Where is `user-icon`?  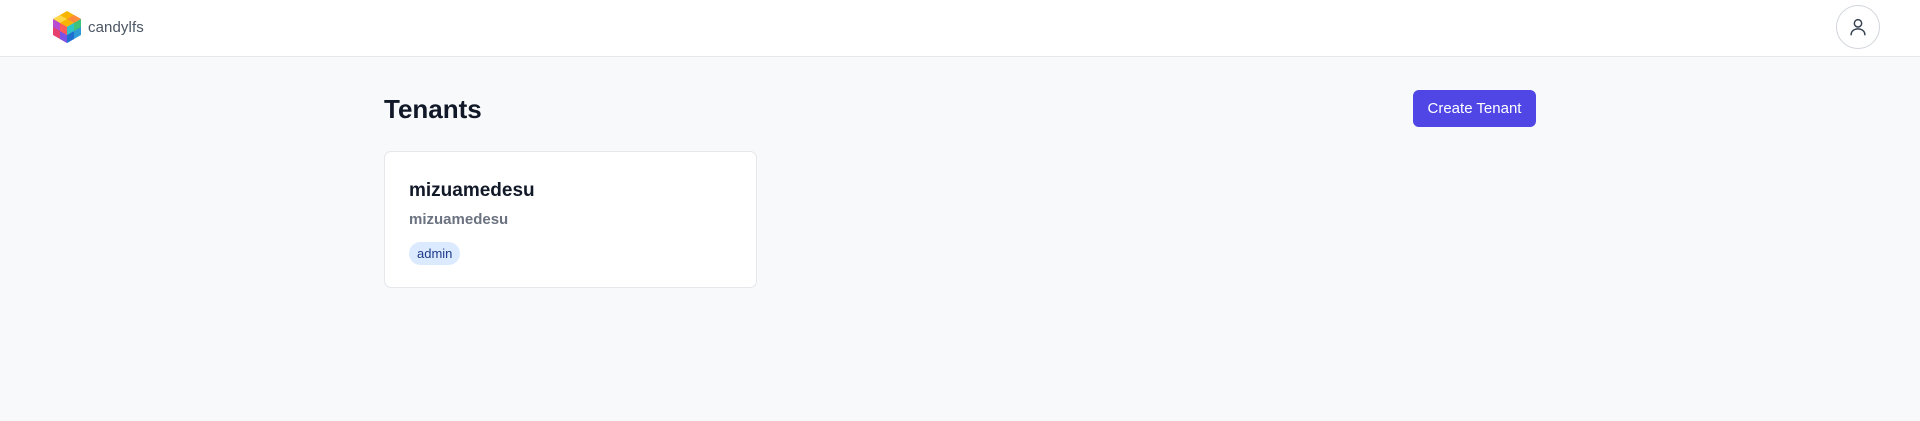 user-icon is located at coordinates (1858, 27).